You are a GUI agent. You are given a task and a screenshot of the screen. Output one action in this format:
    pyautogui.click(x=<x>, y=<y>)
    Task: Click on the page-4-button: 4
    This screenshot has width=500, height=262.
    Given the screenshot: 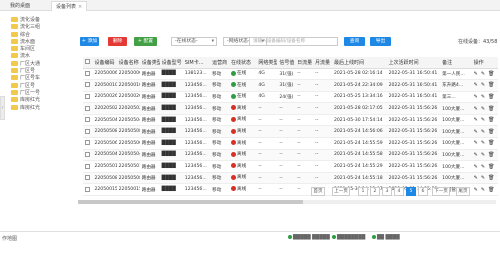 What is the action you would take?
    pyautogui.click(x=399, y=191)
    